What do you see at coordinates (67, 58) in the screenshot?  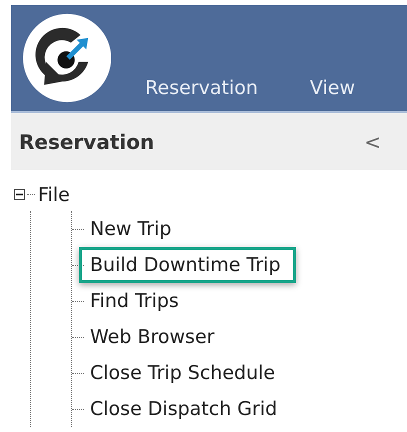 I see `logo-icon` at bounding box center [67, 58].